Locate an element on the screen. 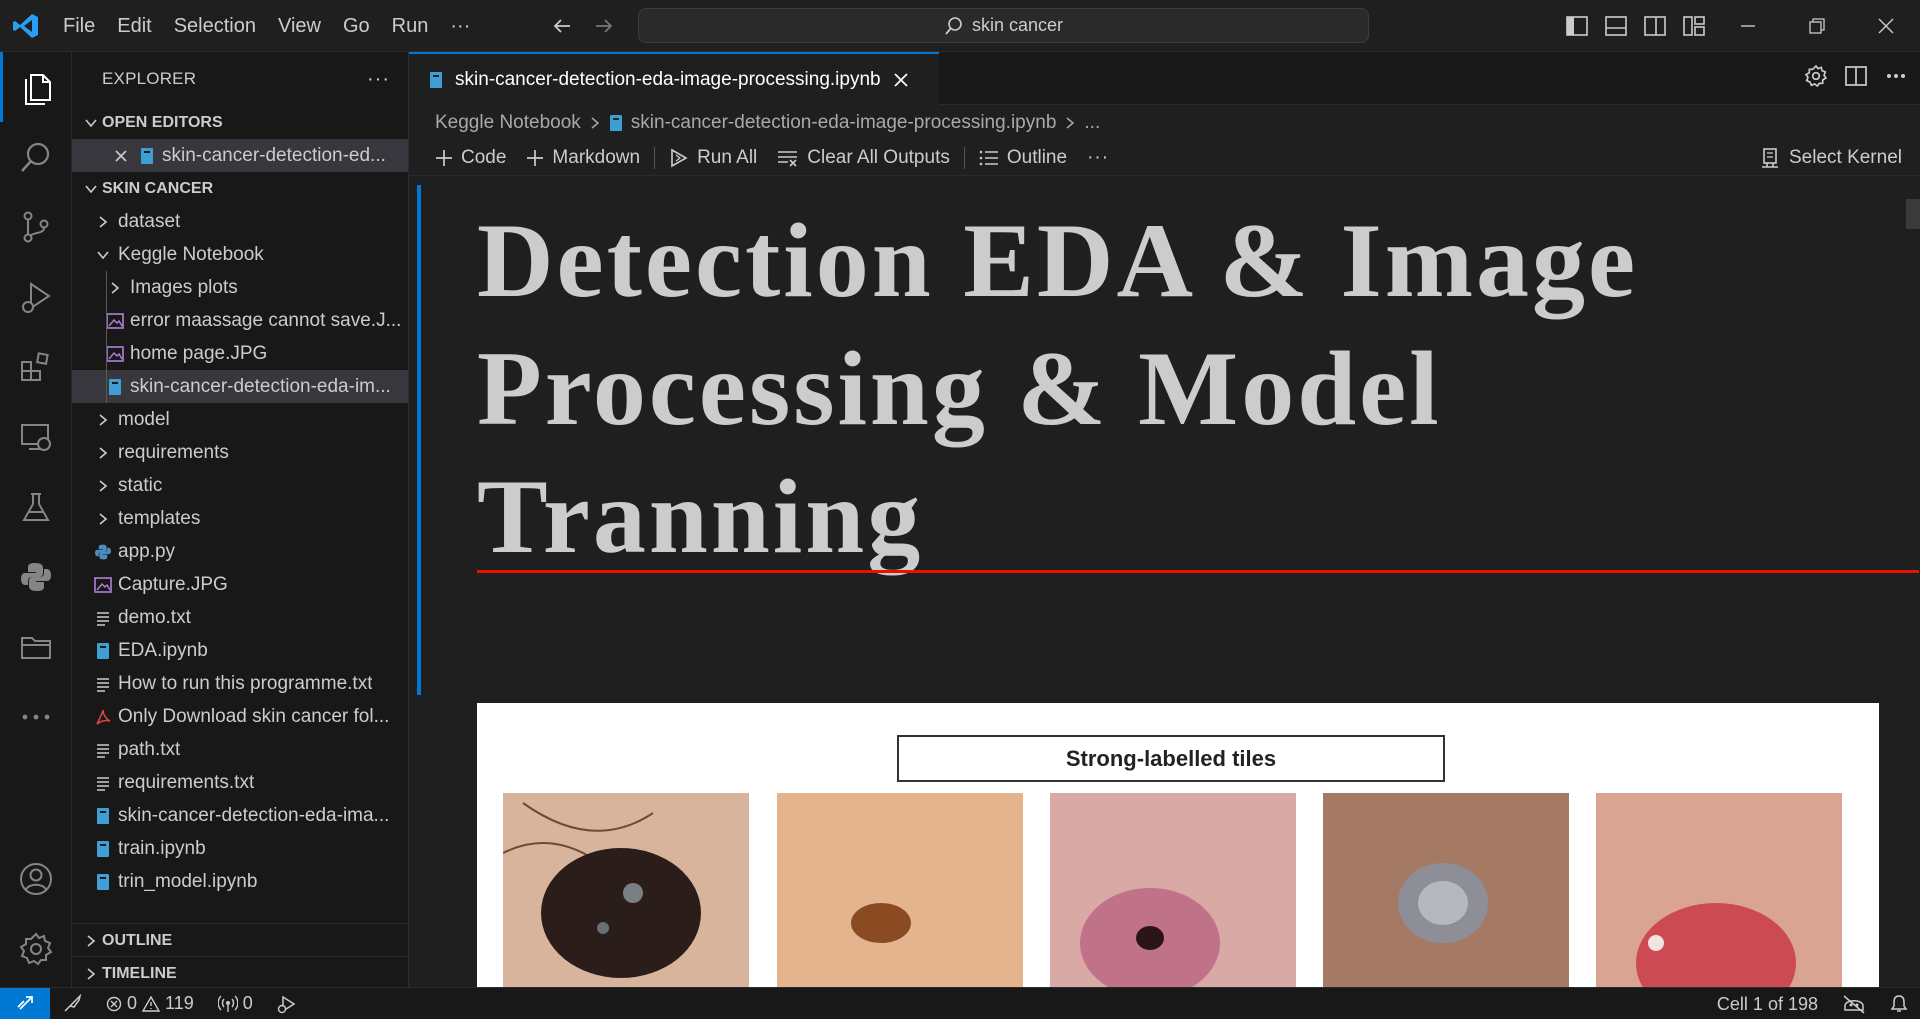  file-item: app.py is located at coordinates (240, 551).